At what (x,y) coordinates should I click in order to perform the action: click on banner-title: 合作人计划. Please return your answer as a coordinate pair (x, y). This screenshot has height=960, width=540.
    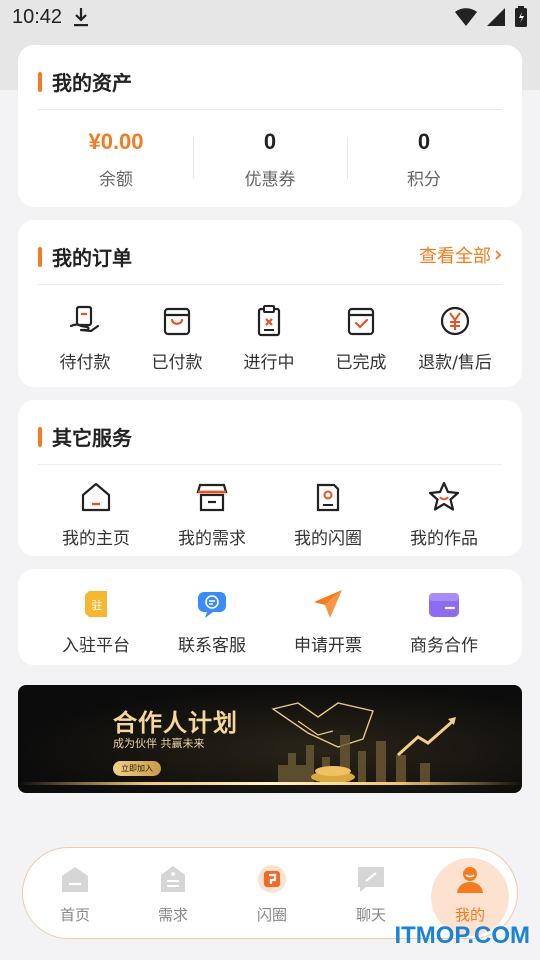
    Looking at the image, I should click on (175, 723).